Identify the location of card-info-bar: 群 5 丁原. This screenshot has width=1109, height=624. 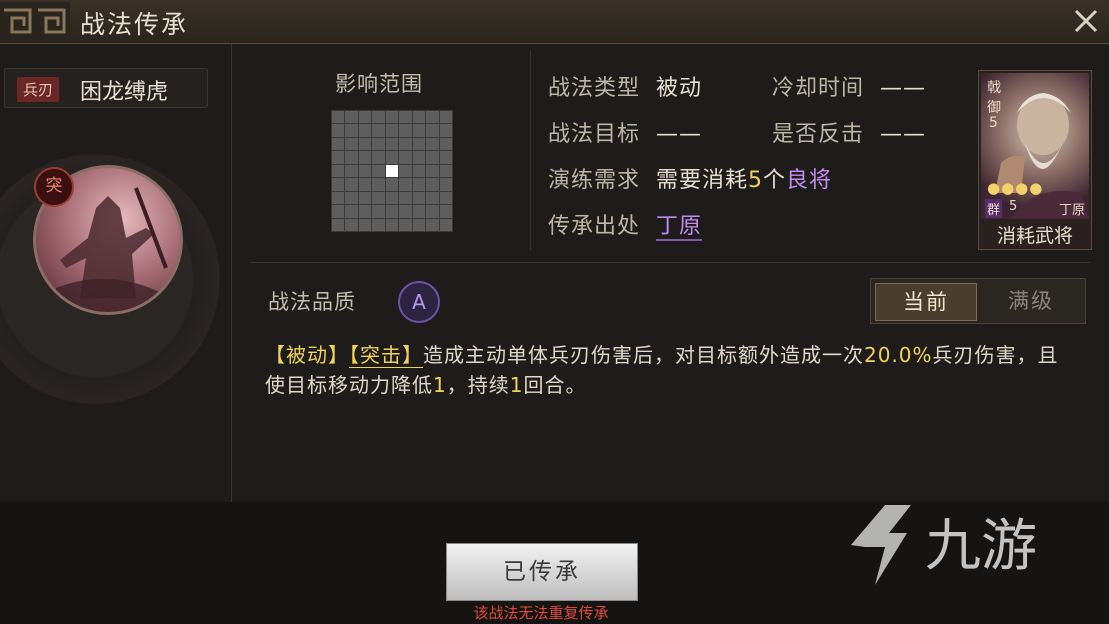
(1037, 208).